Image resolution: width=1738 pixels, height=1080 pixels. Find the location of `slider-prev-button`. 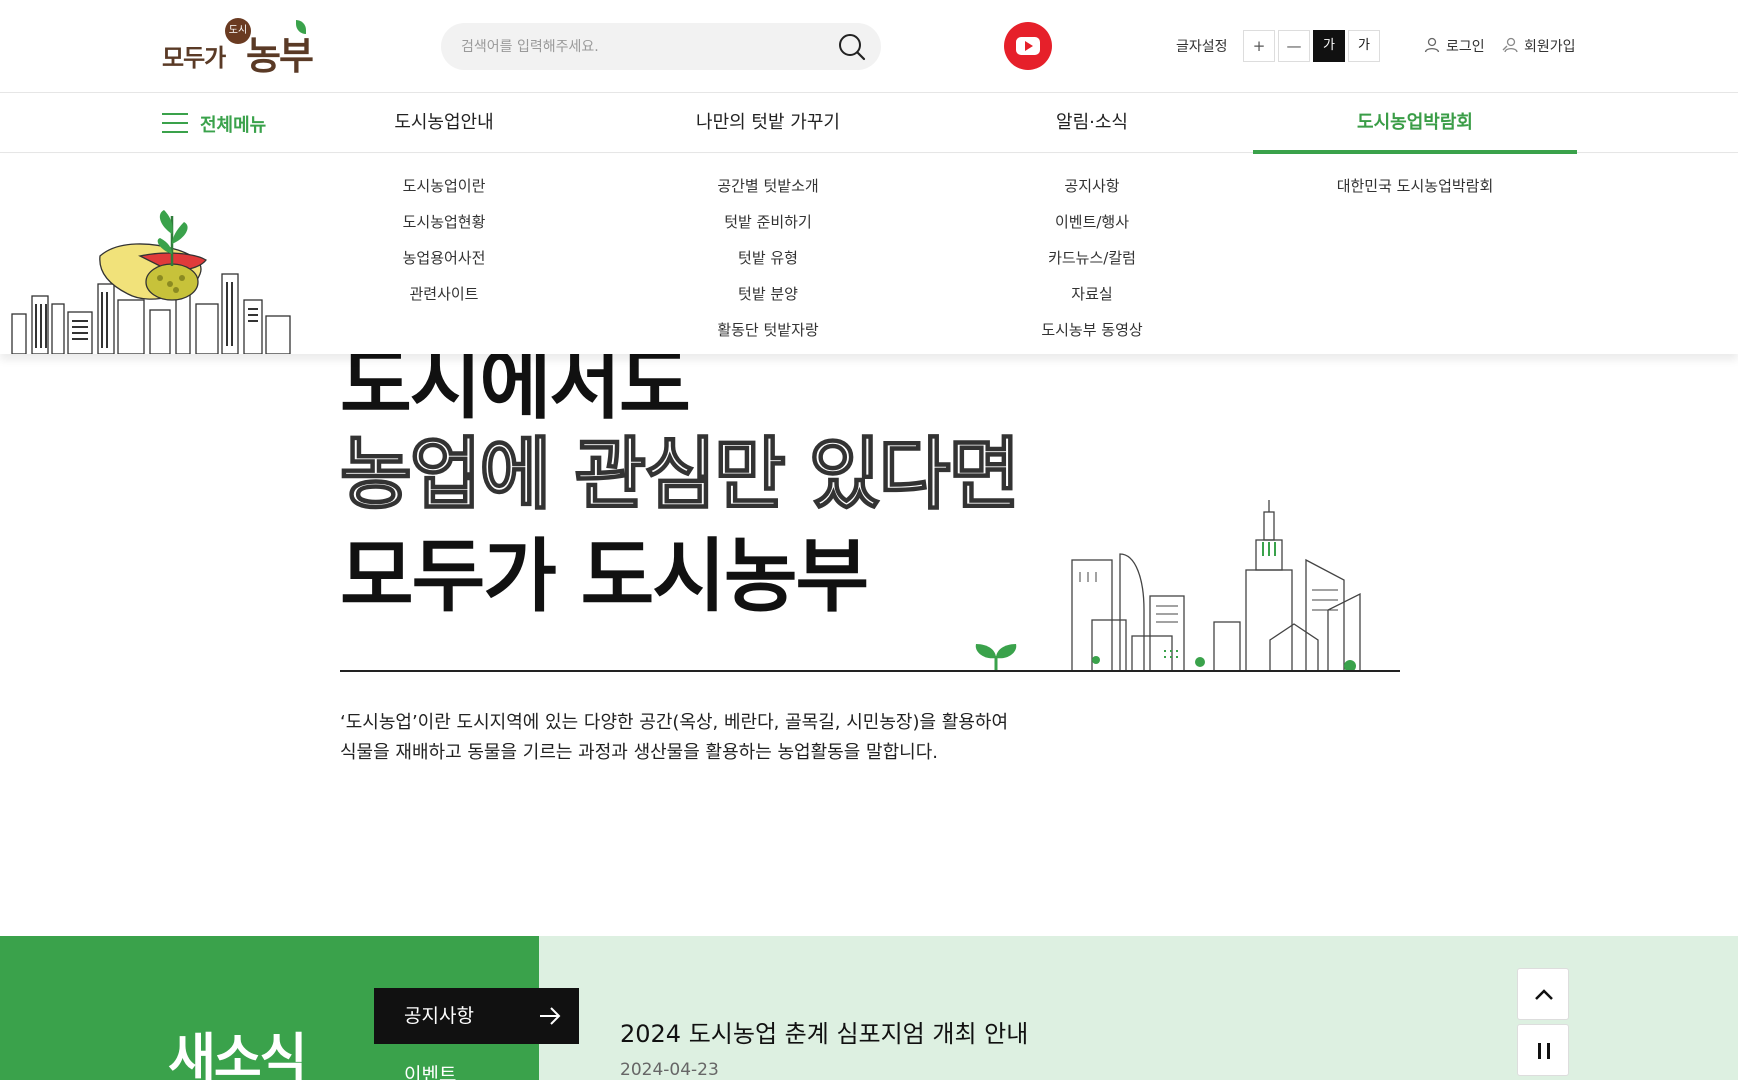

slider-prev-button is located at coordinates (1543, 994).